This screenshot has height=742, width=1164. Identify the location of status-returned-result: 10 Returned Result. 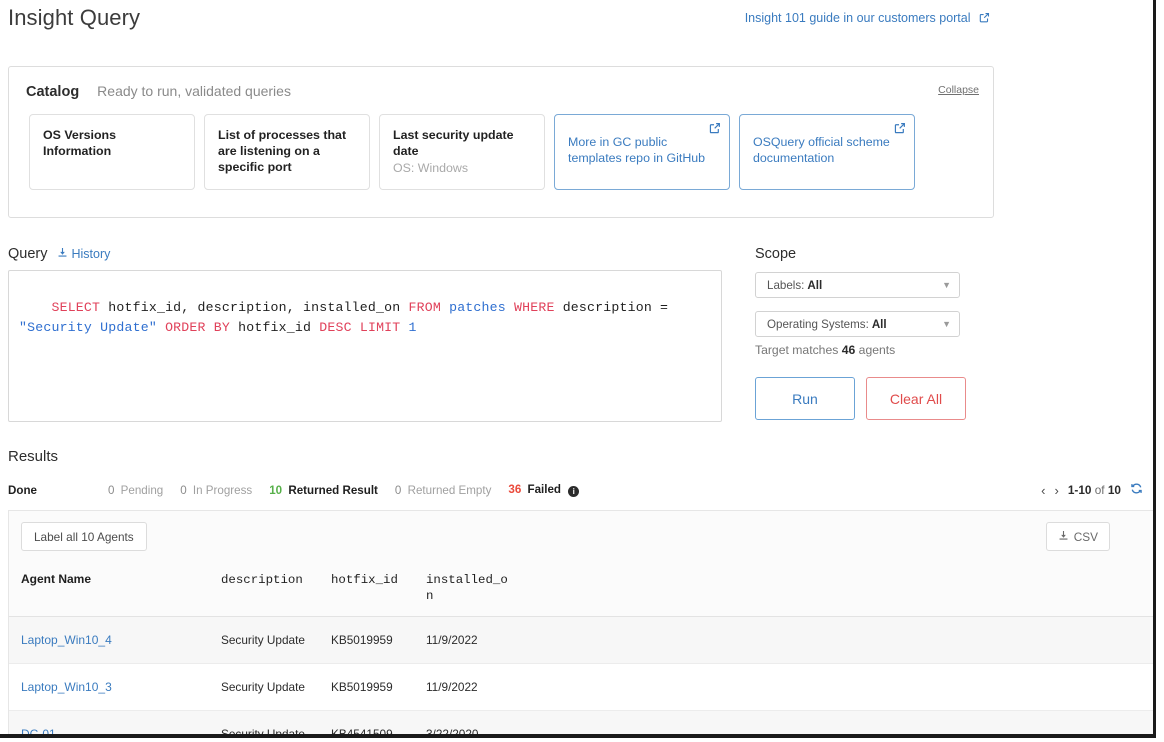
(323, 490).